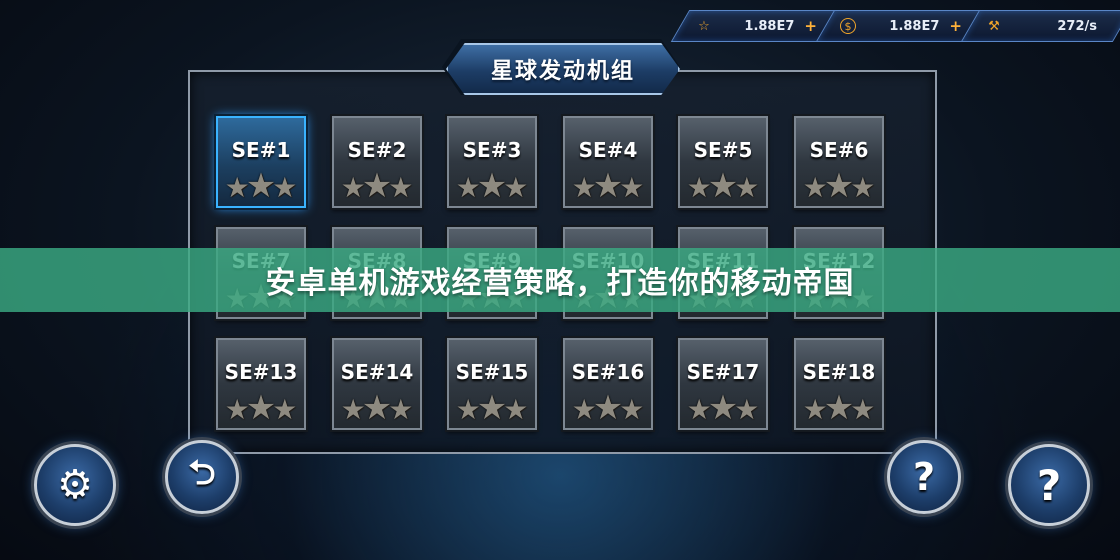  What do you see at coordinates (994, 26) in the screenshot?
I see `wrench-icon: ⚒` at bounding box center [994, 26].